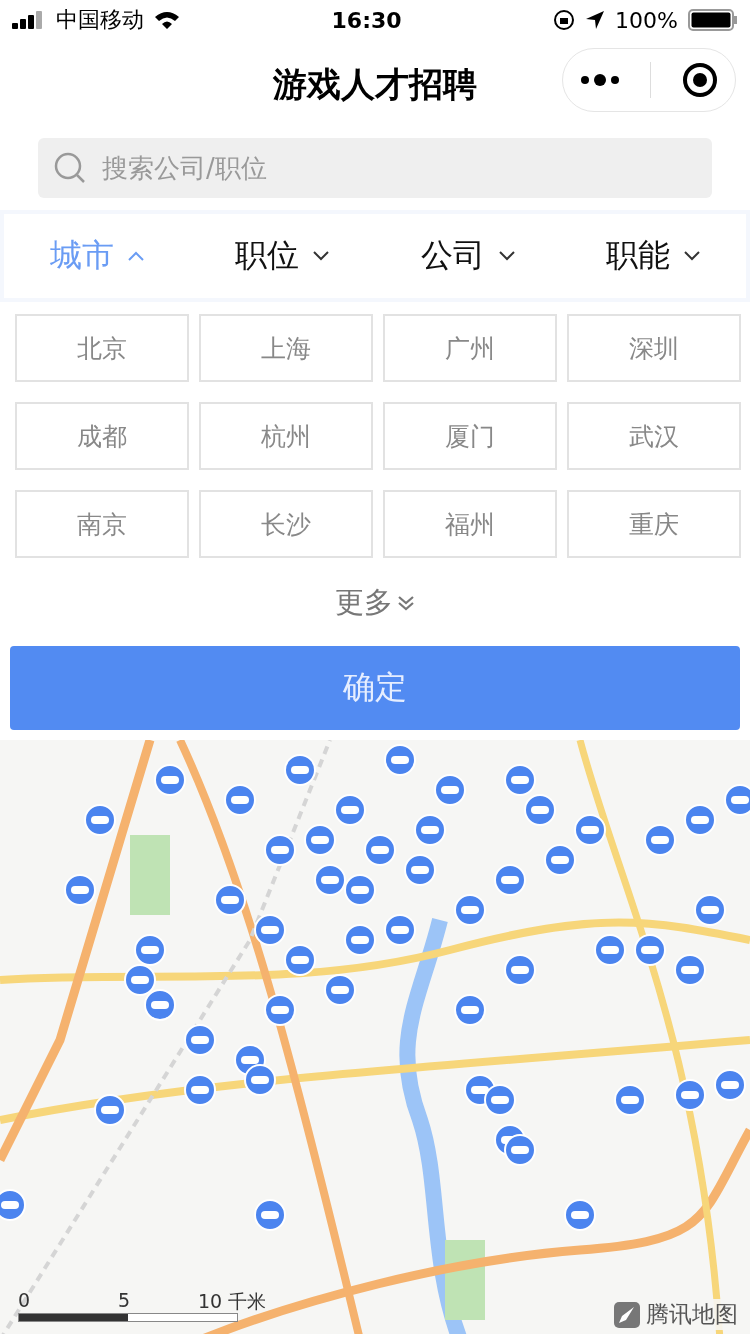 This screenshot has width=750, height=1334. Describe the element at coordinates (654, 436) in the screenshot. I see `city-option: 武汉` at that location.